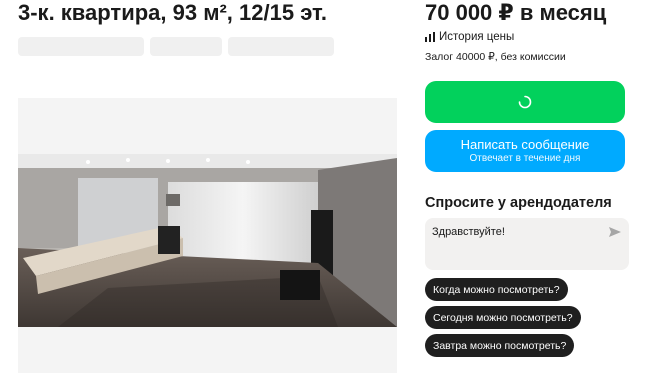  What do you see at coordinates (527, 244) in the screenshot?
I see `message-input: Здравствуйте!` at bounding box center [527, 244].